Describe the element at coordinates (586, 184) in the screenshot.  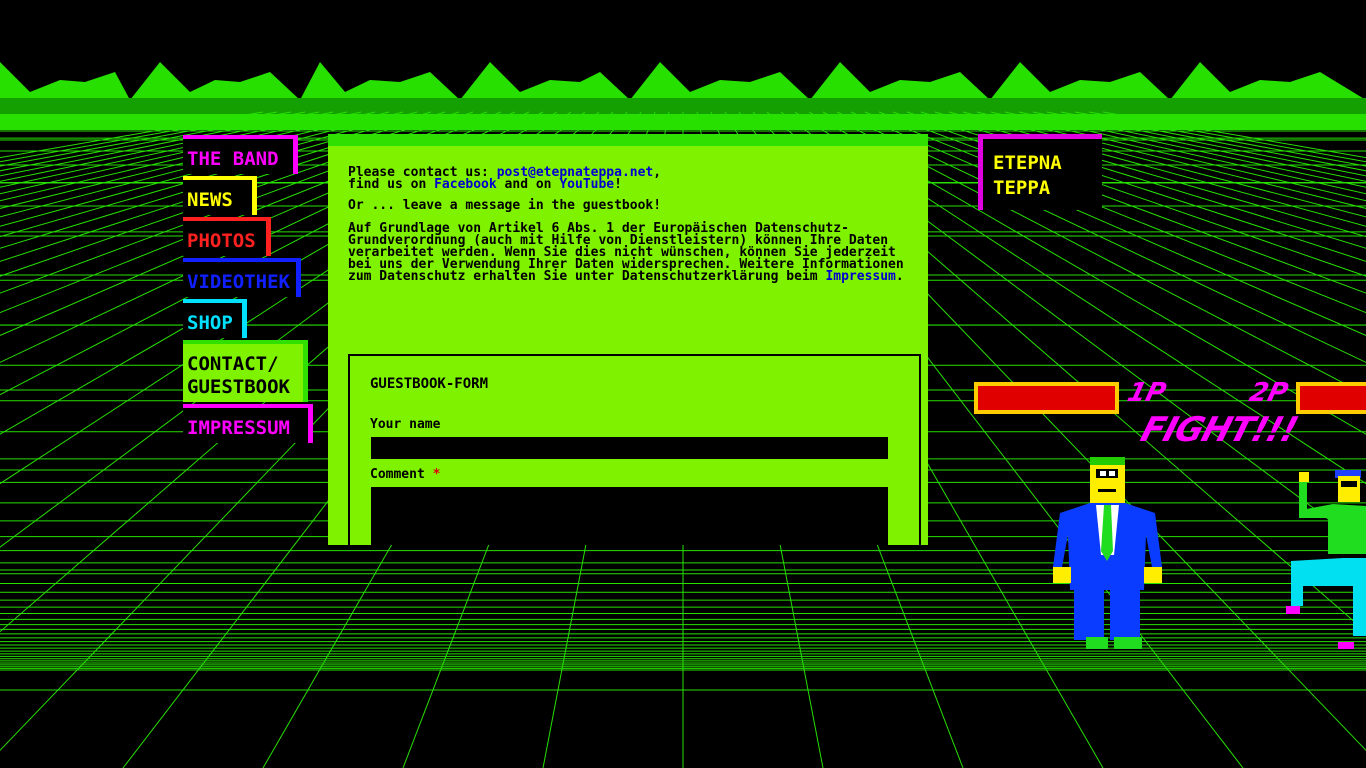
I see `youtube-link: YouTube` at that location.